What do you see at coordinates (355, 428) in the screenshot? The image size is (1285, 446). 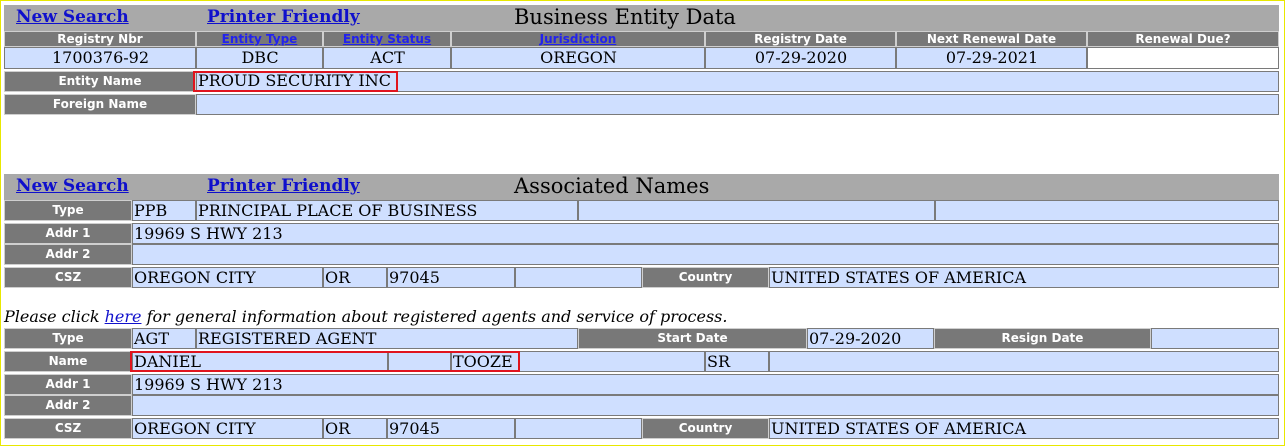 I see `agent-state: OR` at bounding box center [355, 428].